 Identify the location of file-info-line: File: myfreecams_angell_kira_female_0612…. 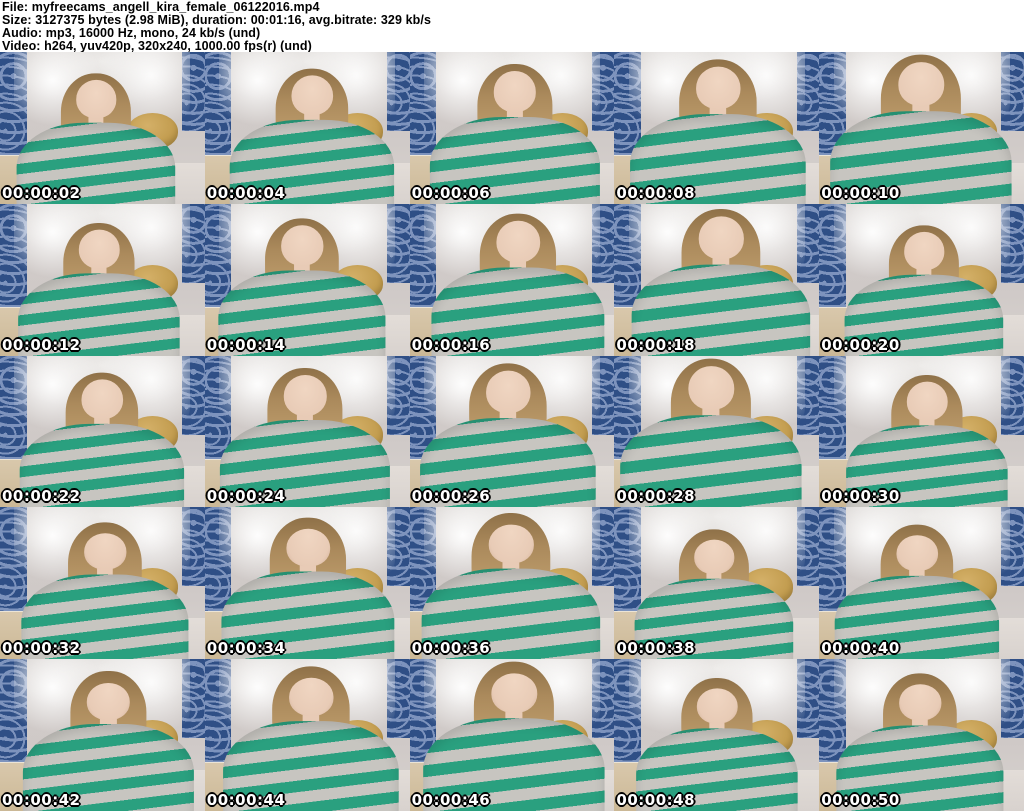
(161, 7).